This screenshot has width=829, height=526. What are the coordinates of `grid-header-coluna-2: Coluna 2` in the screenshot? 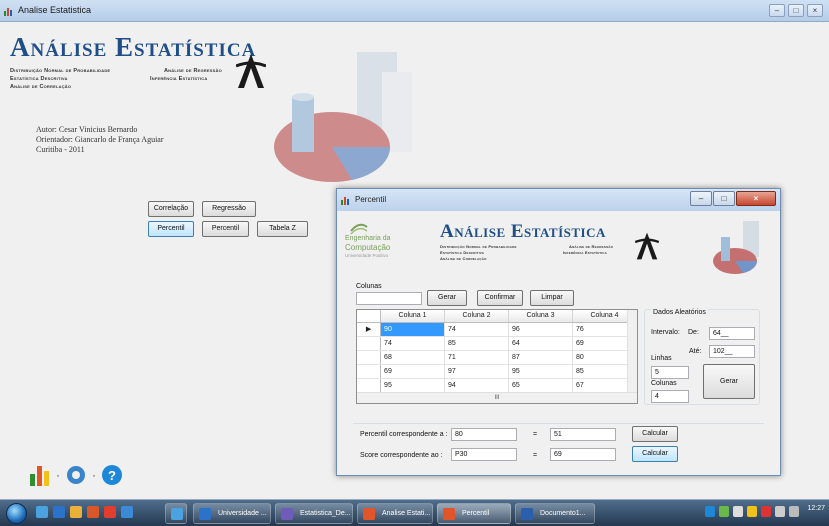 It's located at (477, 316).